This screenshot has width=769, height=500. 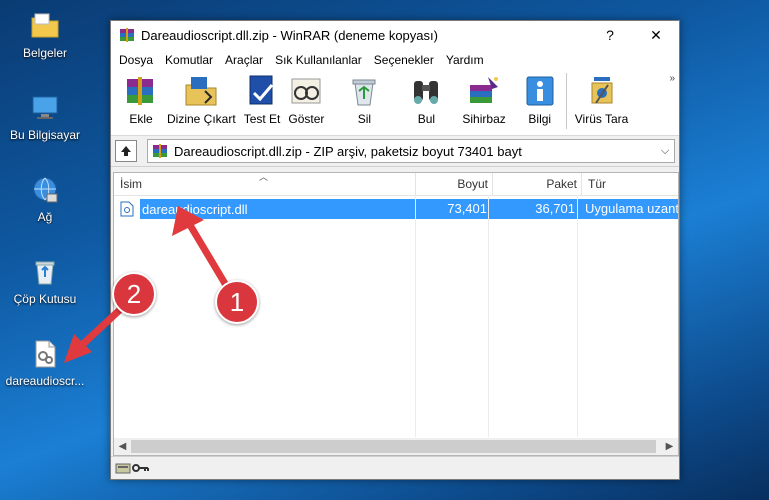 I want to click on view-glasses-icon, so click(x=306, y=91).